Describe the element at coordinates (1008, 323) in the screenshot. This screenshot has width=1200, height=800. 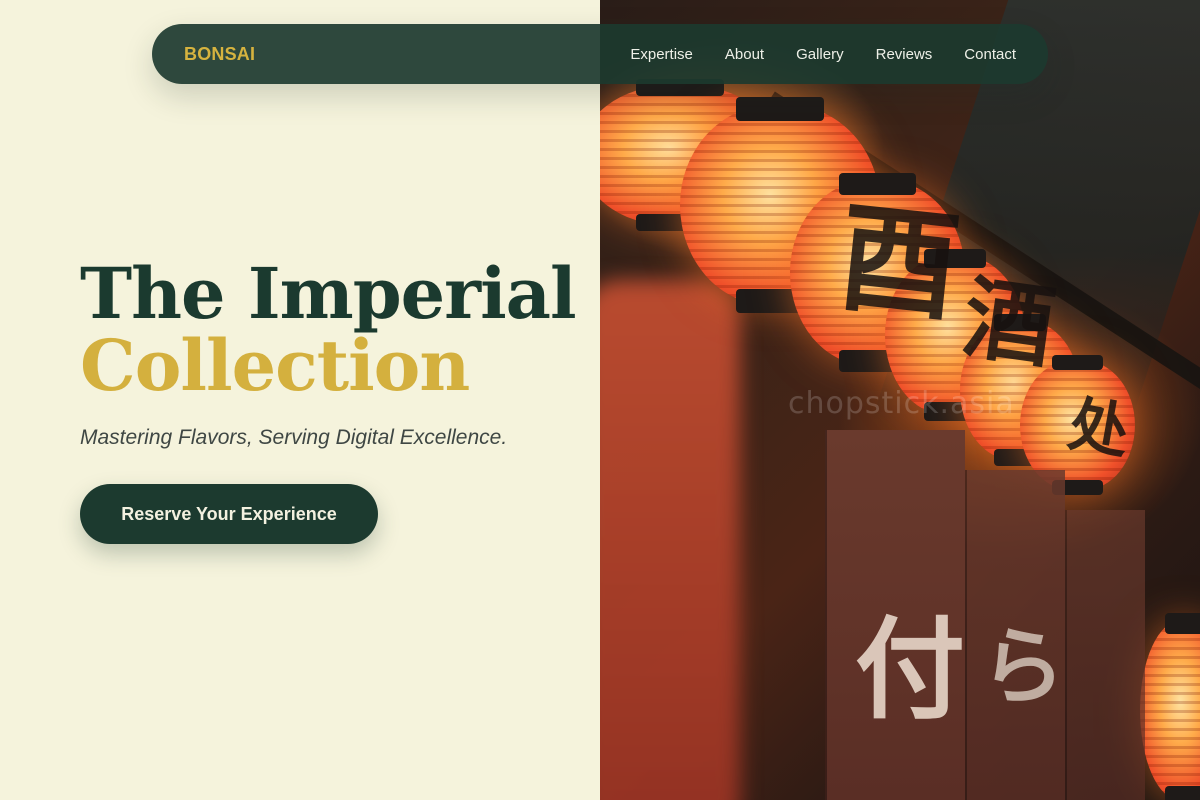
I see `photo-kanji: 酒` at that location.